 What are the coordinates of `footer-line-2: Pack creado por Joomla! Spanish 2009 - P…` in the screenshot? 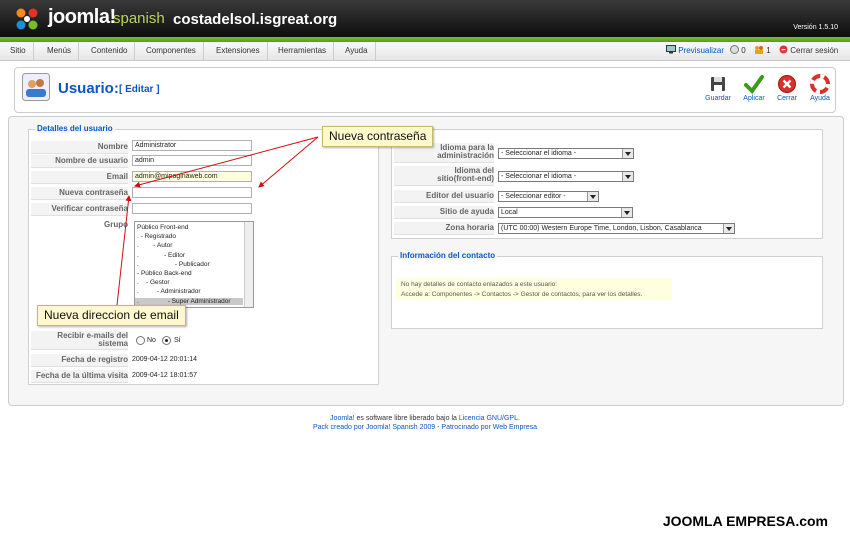 It's located at (425, 427).